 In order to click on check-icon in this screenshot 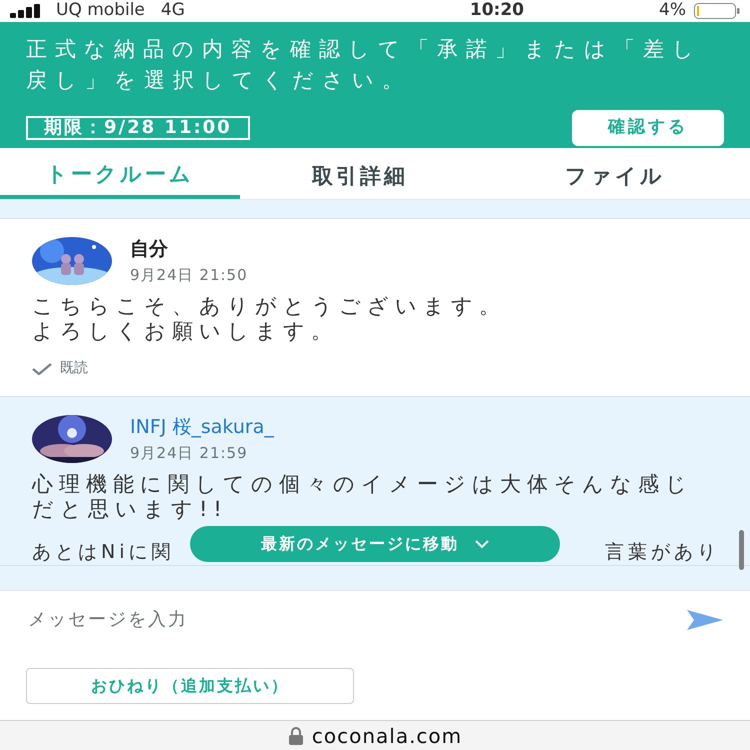, I will do `click(42, 368)`.